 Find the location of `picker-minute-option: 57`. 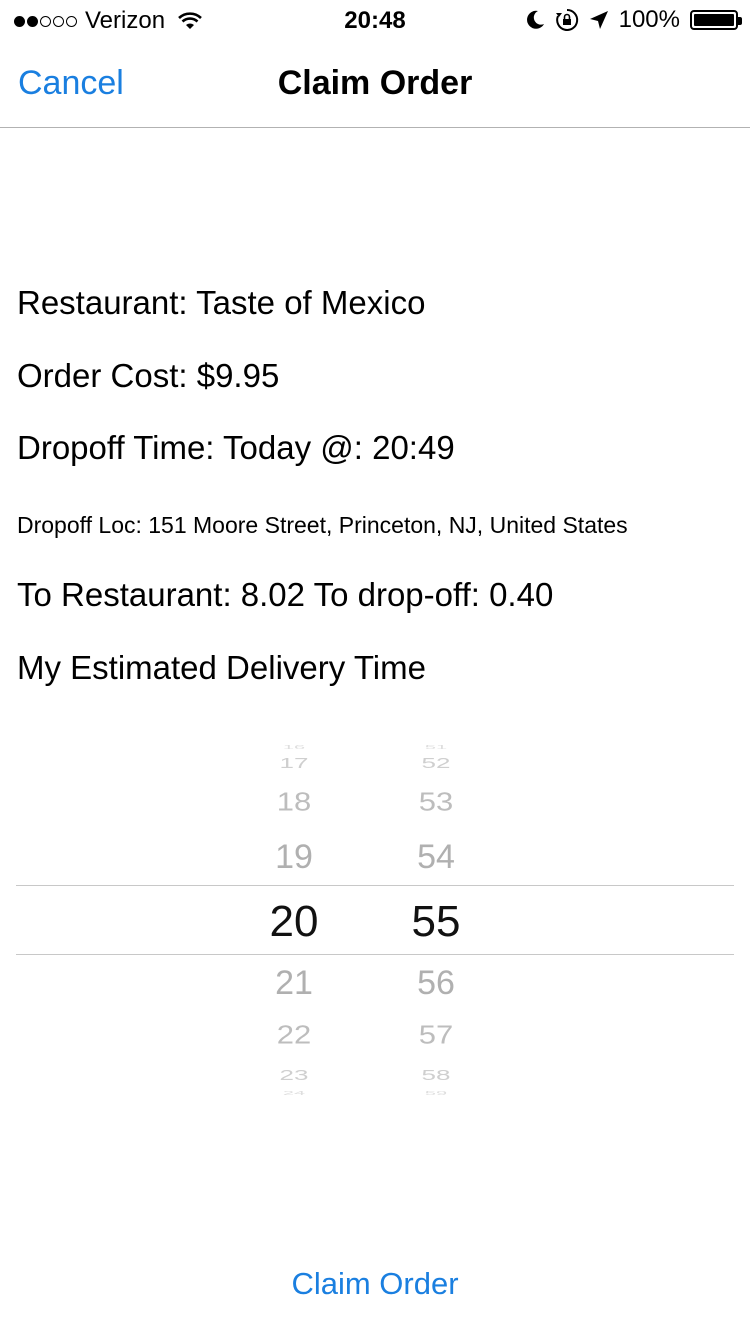

picker-minute-option: 57 is located at coordinates (436, 1035).